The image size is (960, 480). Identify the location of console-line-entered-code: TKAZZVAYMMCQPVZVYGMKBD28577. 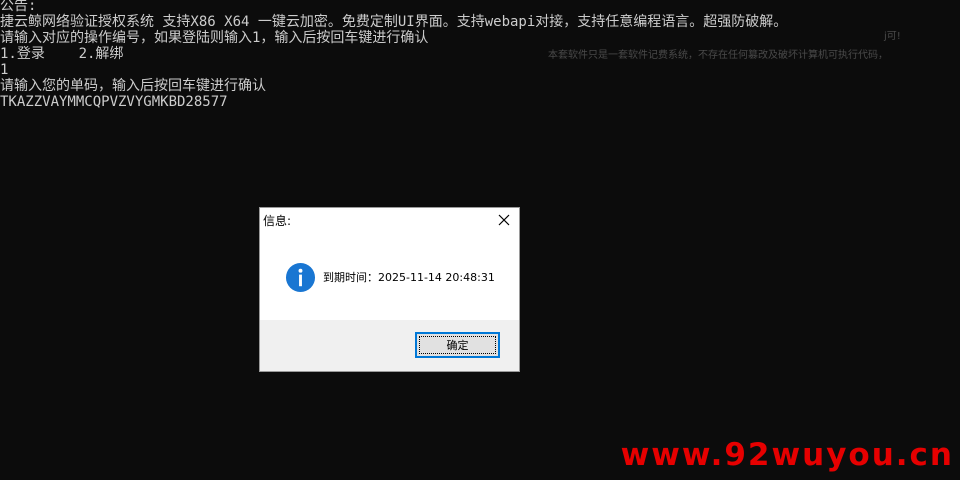
(114, 102).